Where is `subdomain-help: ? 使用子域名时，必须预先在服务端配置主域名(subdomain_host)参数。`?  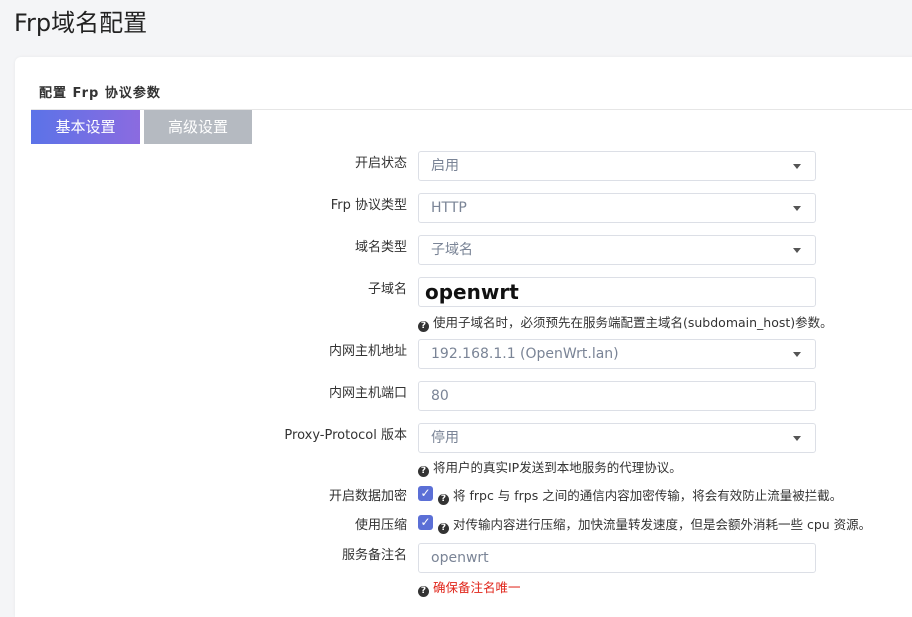 subdomain-help: ? 使用子域名时，必须预先在服务端配置主域名(subdomain_host)参数。 is located at coordinates (625, 322).